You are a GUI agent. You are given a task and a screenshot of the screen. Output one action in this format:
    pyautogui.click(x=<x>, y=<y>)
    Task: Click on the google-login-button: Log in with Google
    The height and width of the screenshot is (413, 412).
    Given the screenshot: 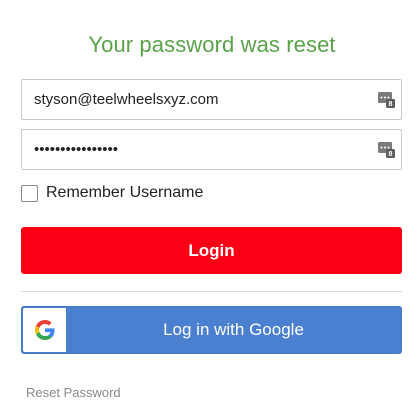 What is the action you would take?
    pyautogui.click(x=211, y=330)
    